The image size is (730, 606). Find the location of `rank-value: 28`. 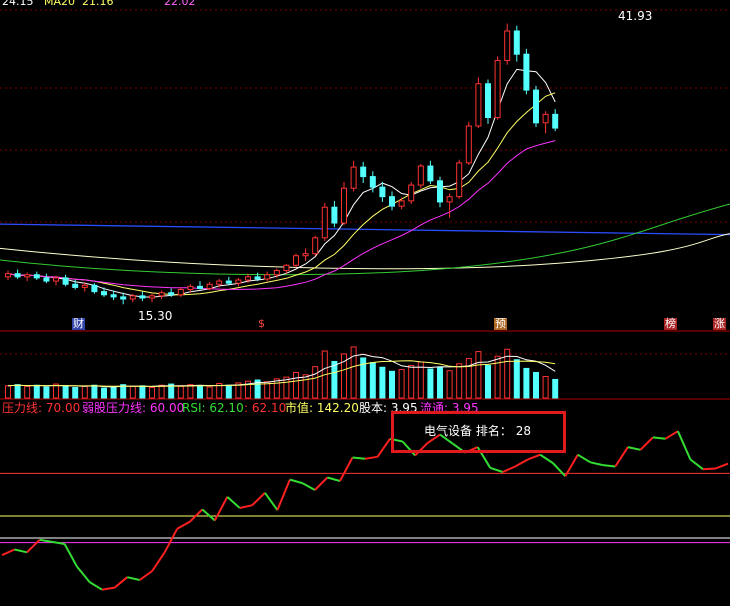

rank-value: 28 is located at coordinates (523, 431).